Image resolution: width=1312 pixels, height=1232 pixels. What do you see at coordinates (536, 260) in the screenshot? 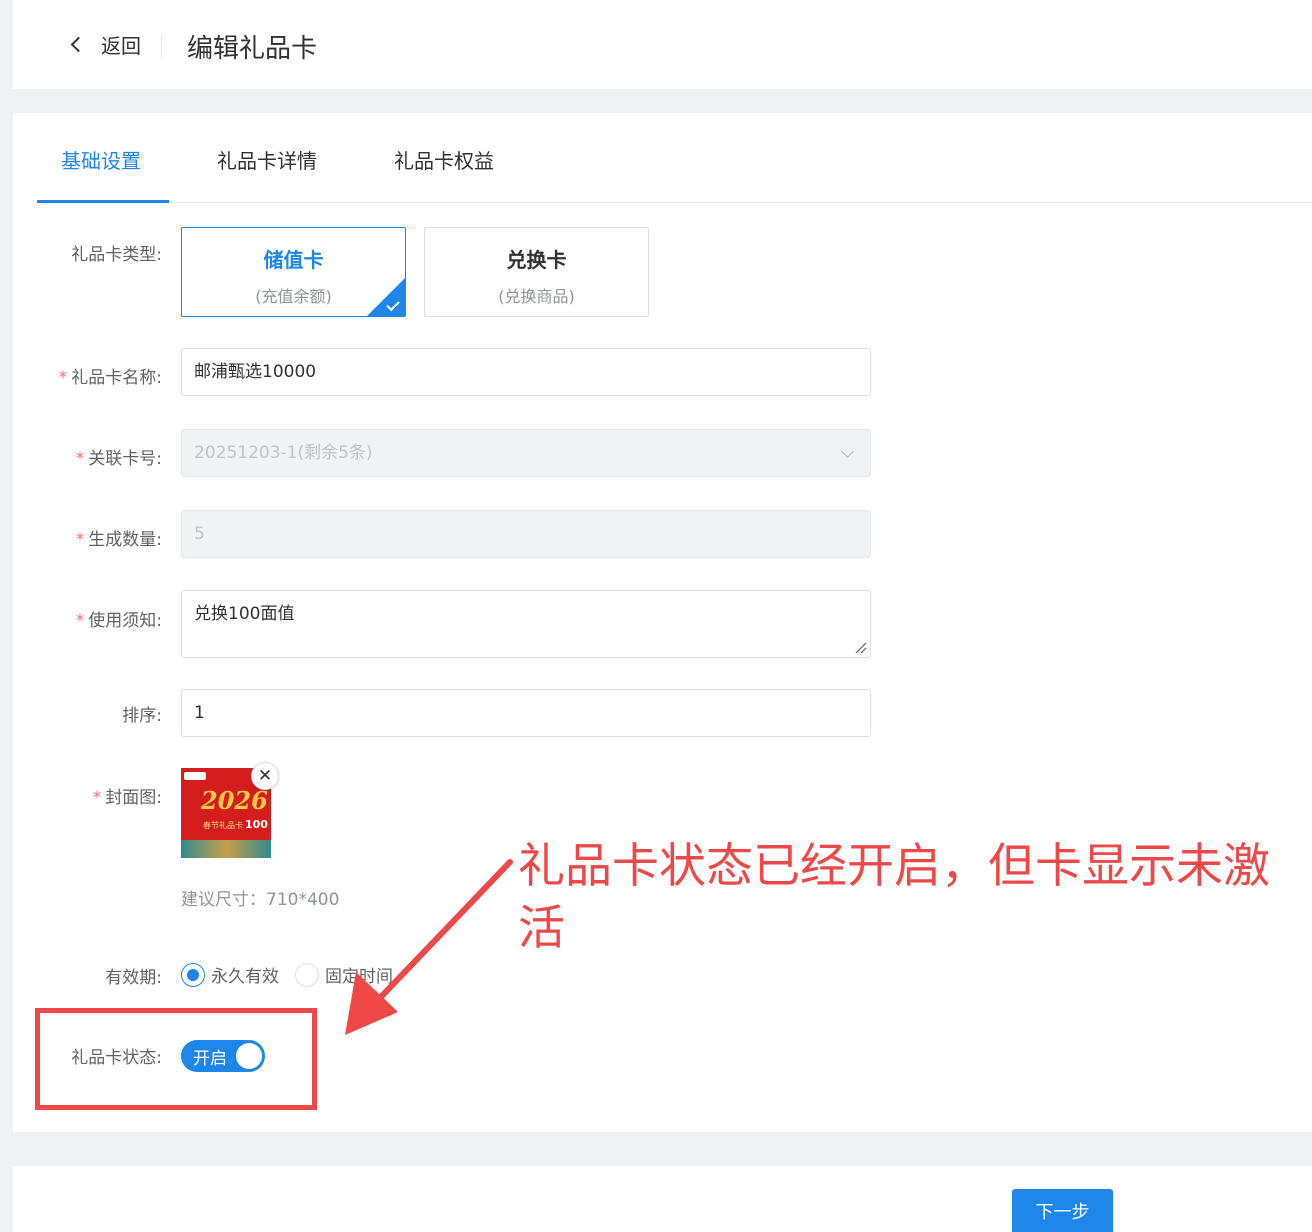
I see `type-option-title: 兑换卡` at bounding box center [536, 260].